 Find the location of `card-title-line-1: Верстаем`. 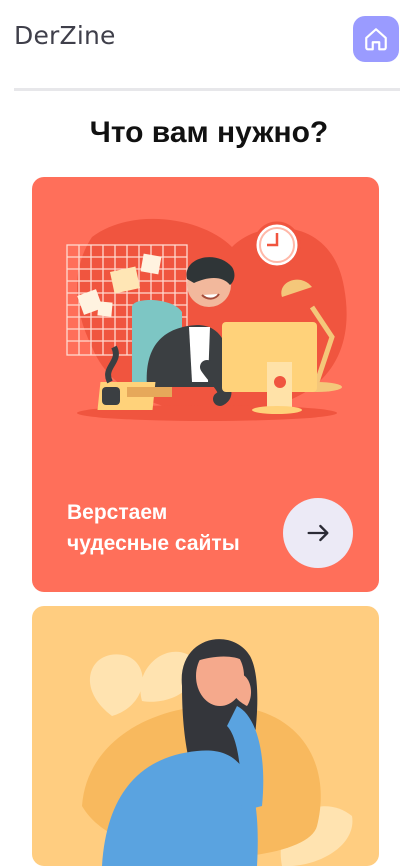

card-title-line-1: Верстаем is located at coordinates (117, 512).